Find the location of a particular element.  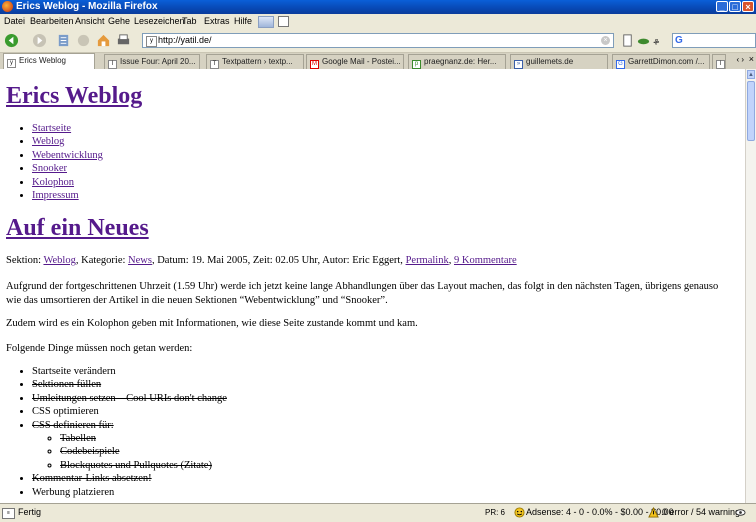

forward-arrow-icon is located at coordinates (39, 40).